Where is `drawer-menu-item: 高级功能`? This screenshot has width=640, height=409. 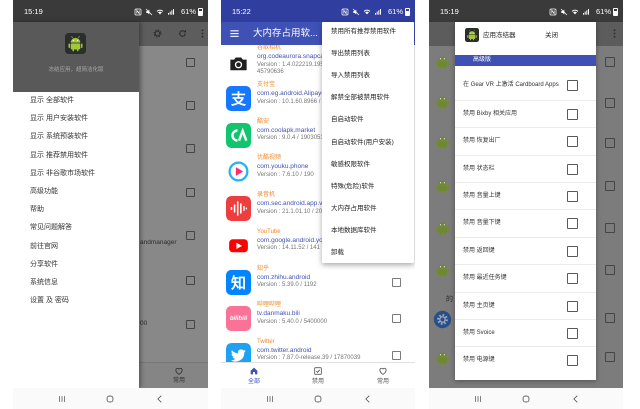
drawer-menu-item: 高级功能 is located at coordinates (76, 192).